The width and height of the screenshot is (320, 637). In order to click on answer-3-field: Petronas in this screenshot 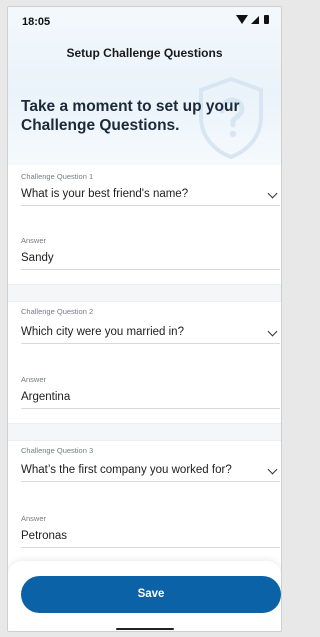, I will do `click(150, 539)`.